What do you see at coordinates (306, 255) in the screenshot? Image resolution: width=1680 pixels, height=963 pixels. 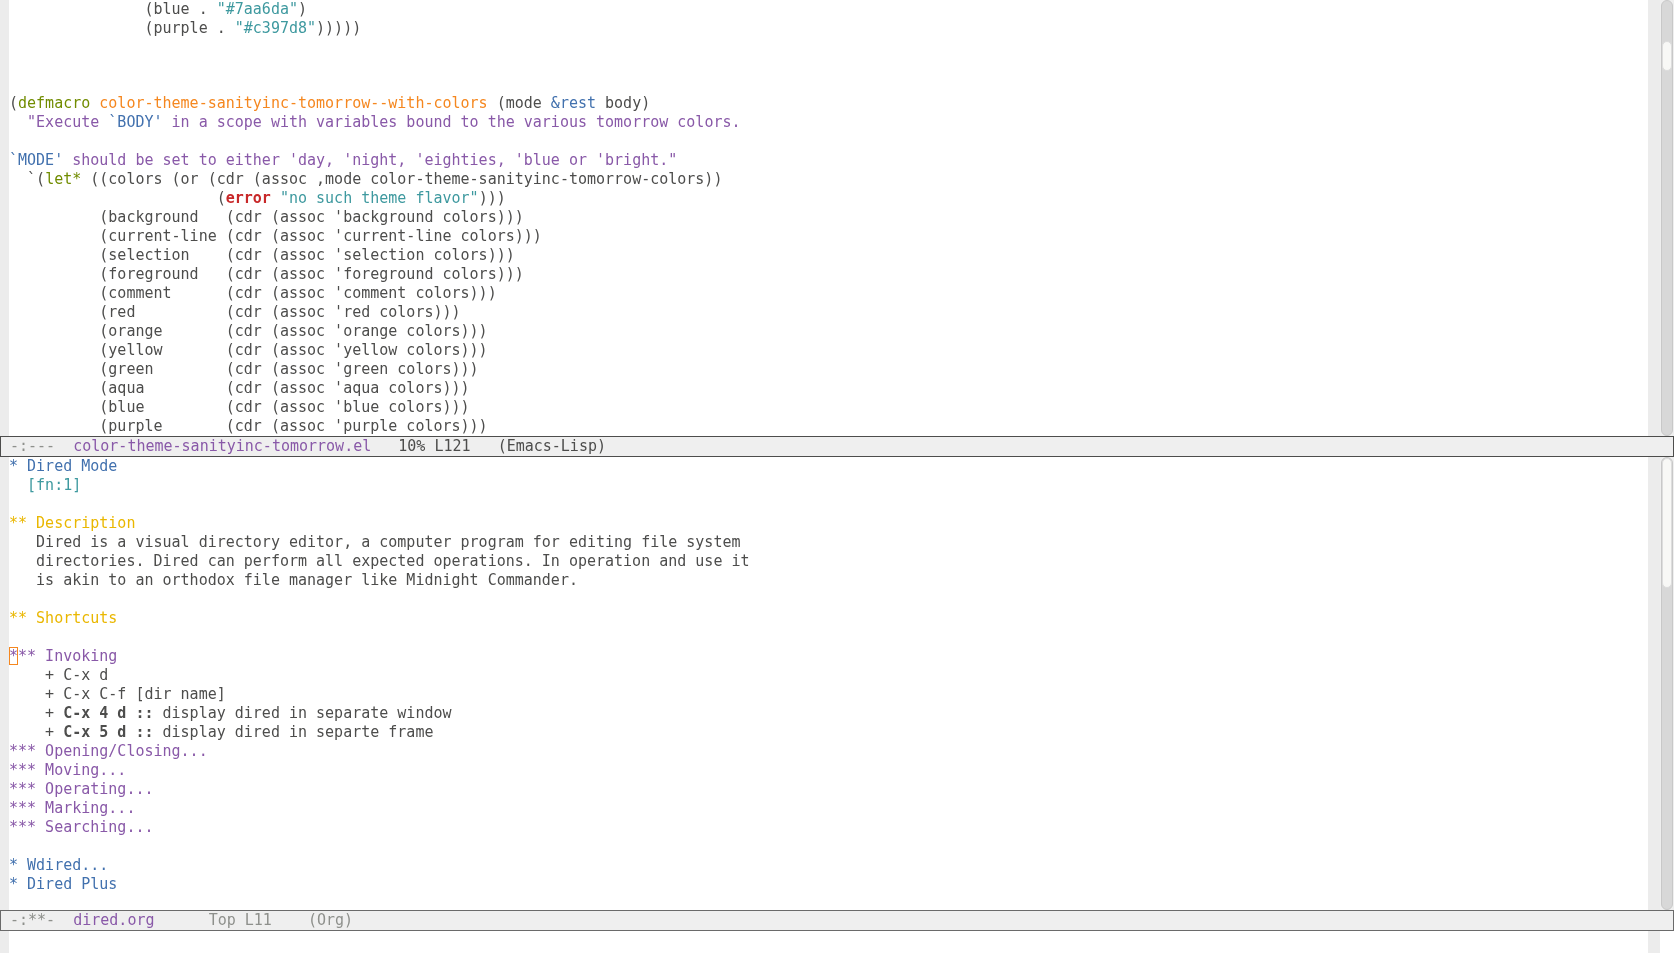 I see `code-line: (selection (cdr (assoc 'selection colors)))` at bounding box center [306, 255].